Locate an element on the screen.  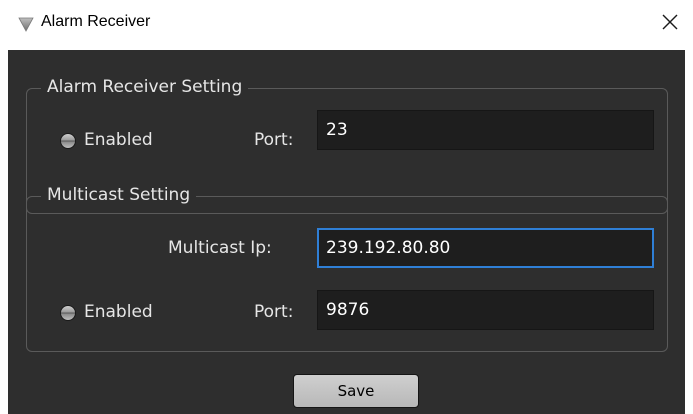
multicast-port-label: Port: is located at coordinates (274, 312).